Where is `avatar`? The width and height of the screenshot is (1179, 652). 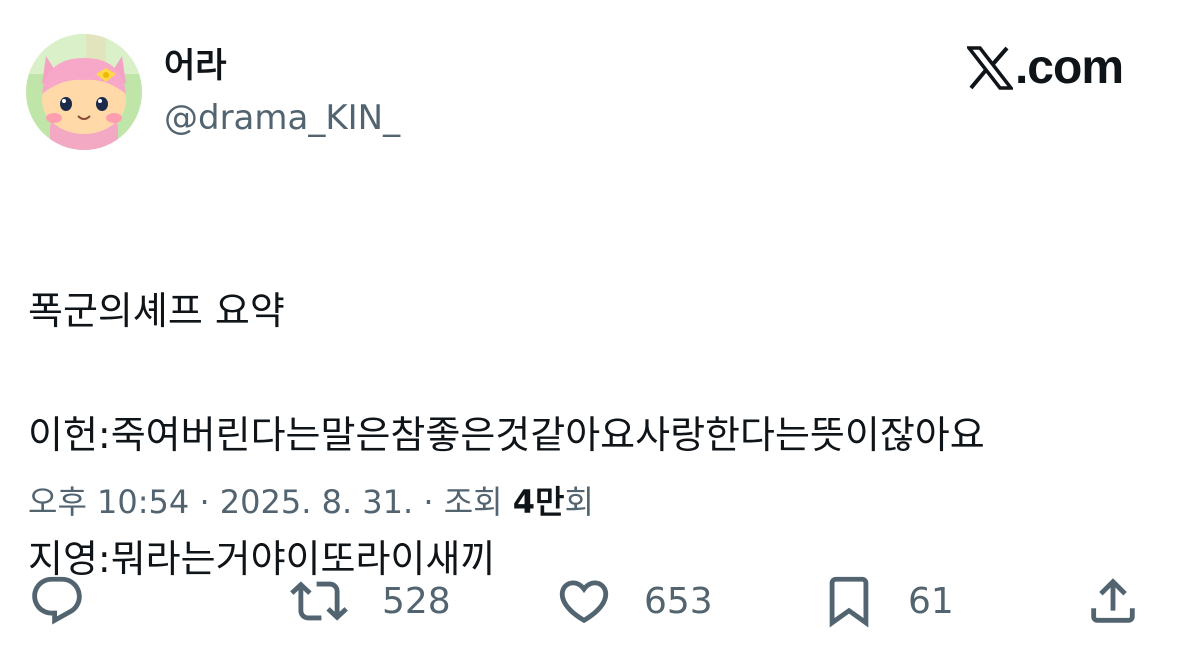
avatar is located at coordinates (84, 92).